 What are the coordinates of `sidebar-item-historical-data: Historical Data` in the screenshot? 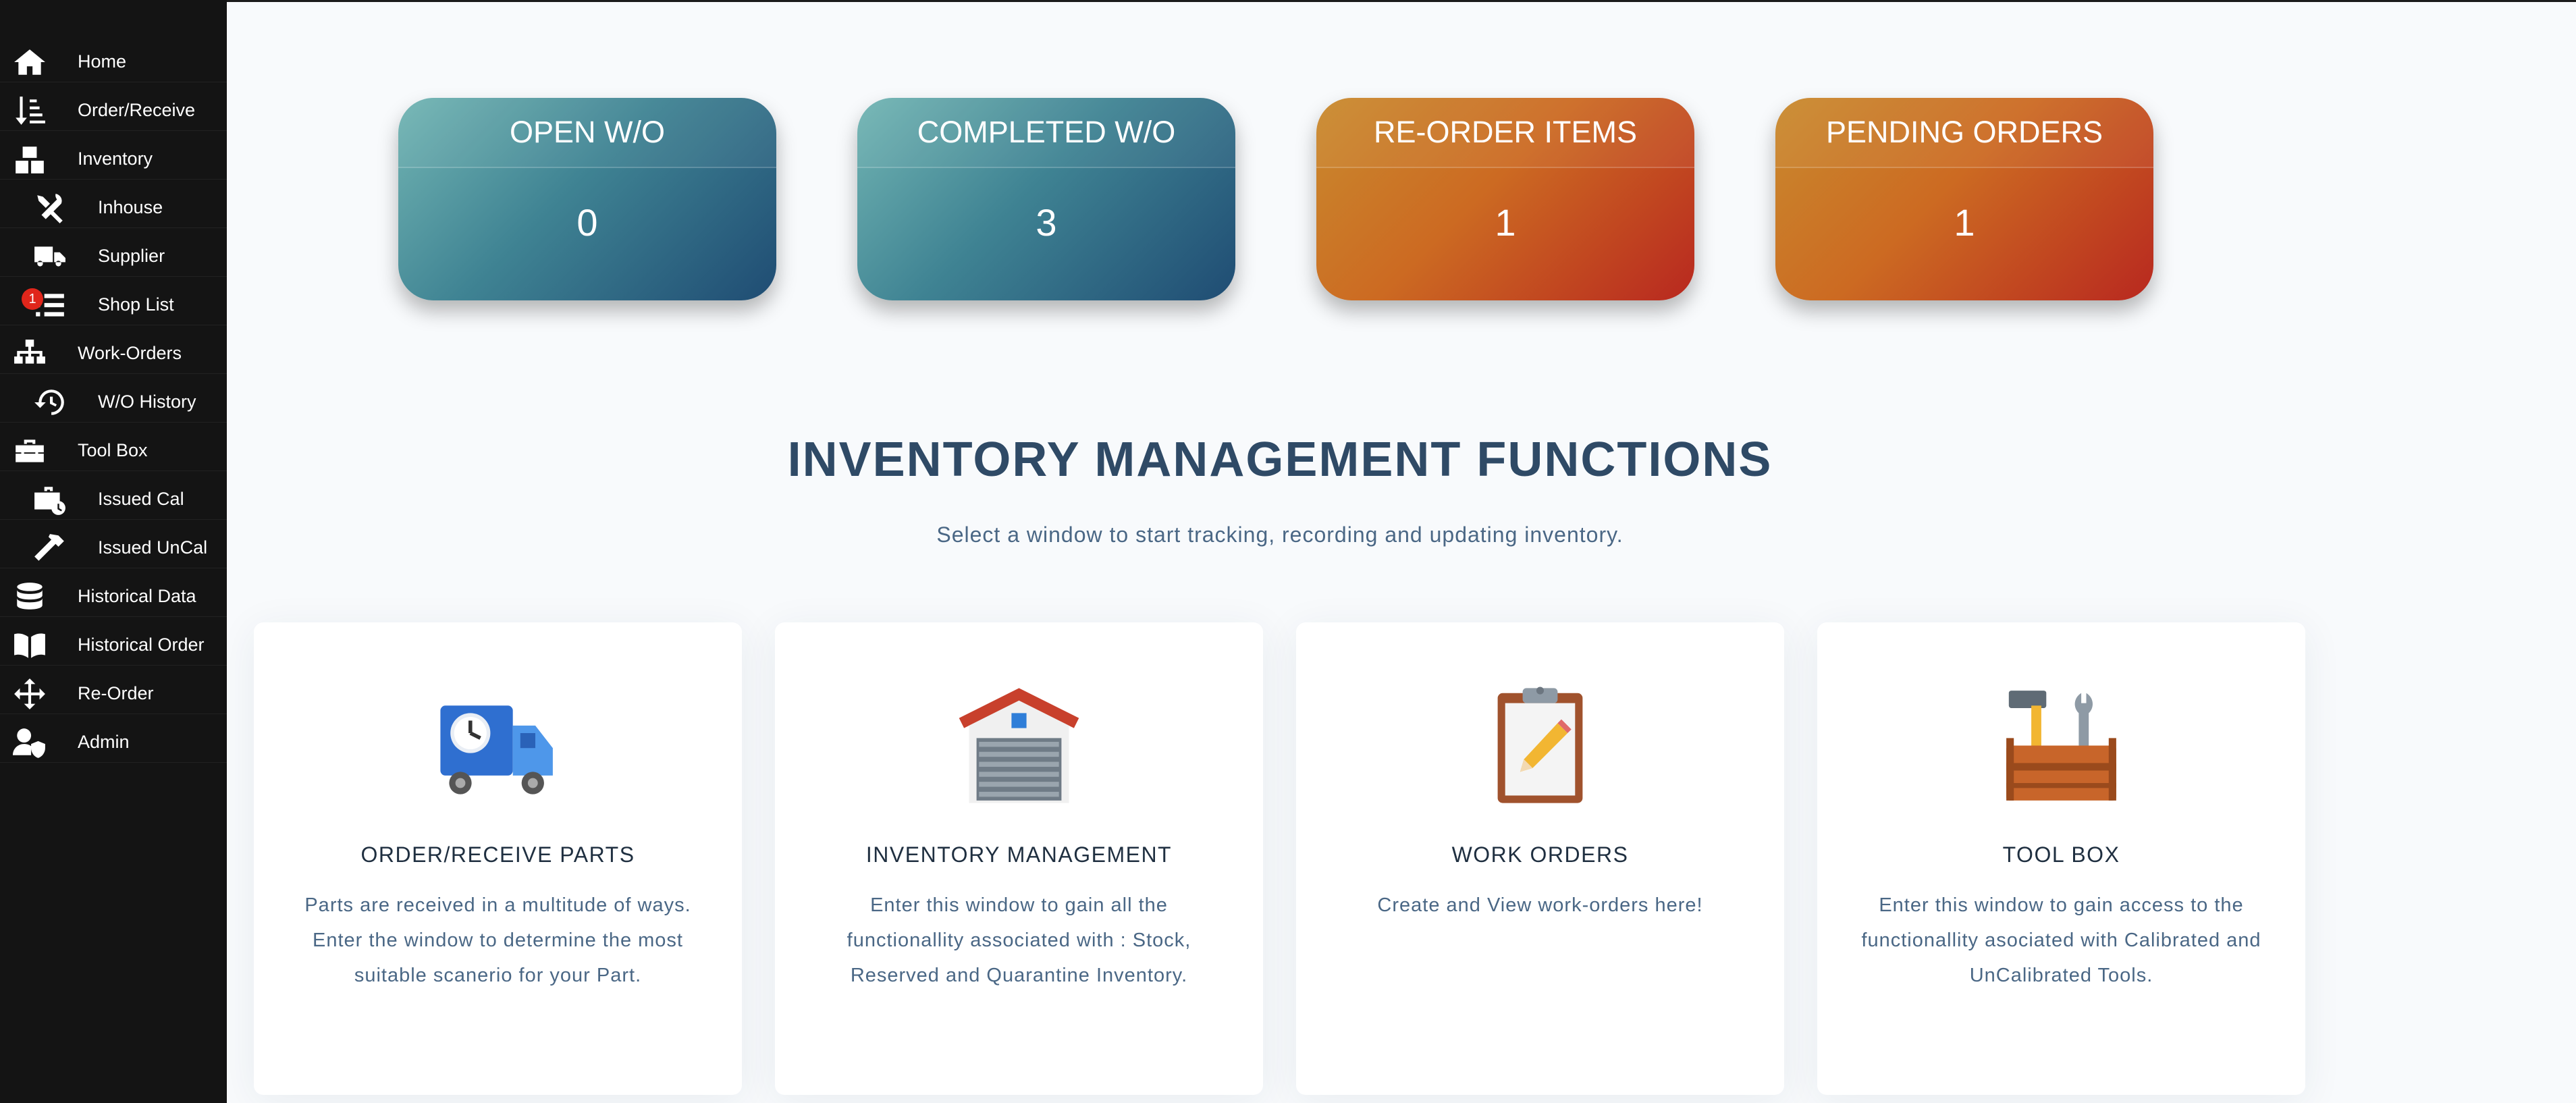 It's located at (114, 596).